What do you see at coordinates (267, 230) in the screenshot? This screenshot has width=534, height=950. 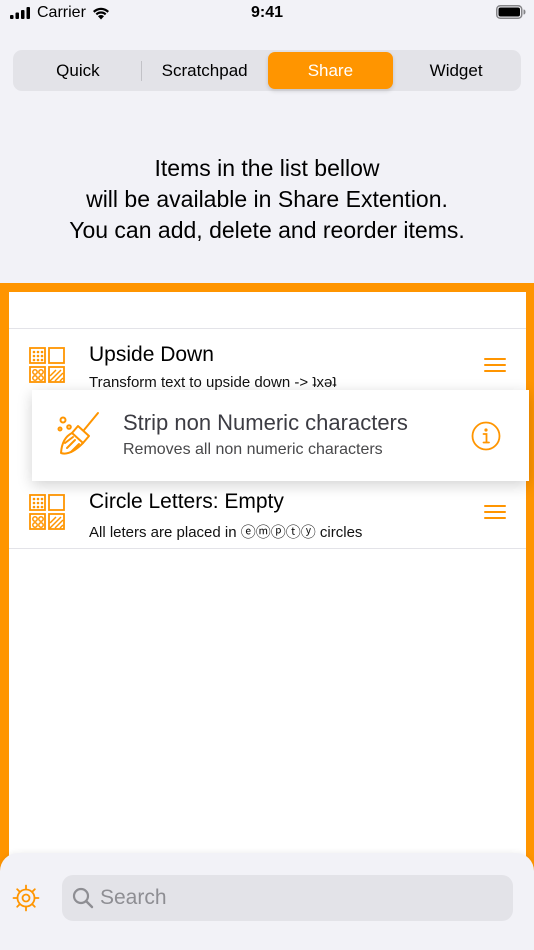 I see `instructions-line-3: You can add, delete and reorder items.` at bounding box center [267, 230].